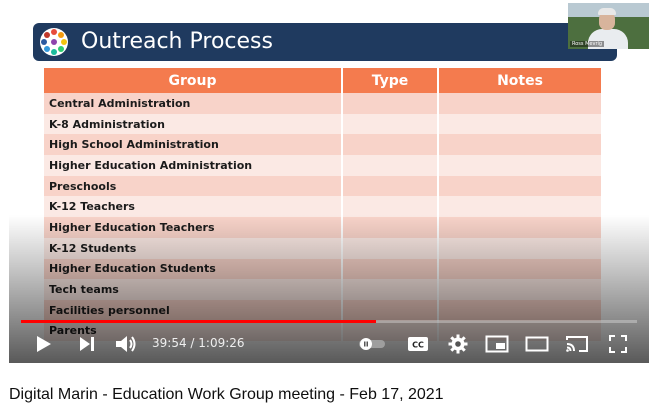 The height and width of the screenshot is (407, 656). Describe the element at coordinates (193, 227) in the screenshot. I see `cell-group: Higher Education Teachers` at that location.